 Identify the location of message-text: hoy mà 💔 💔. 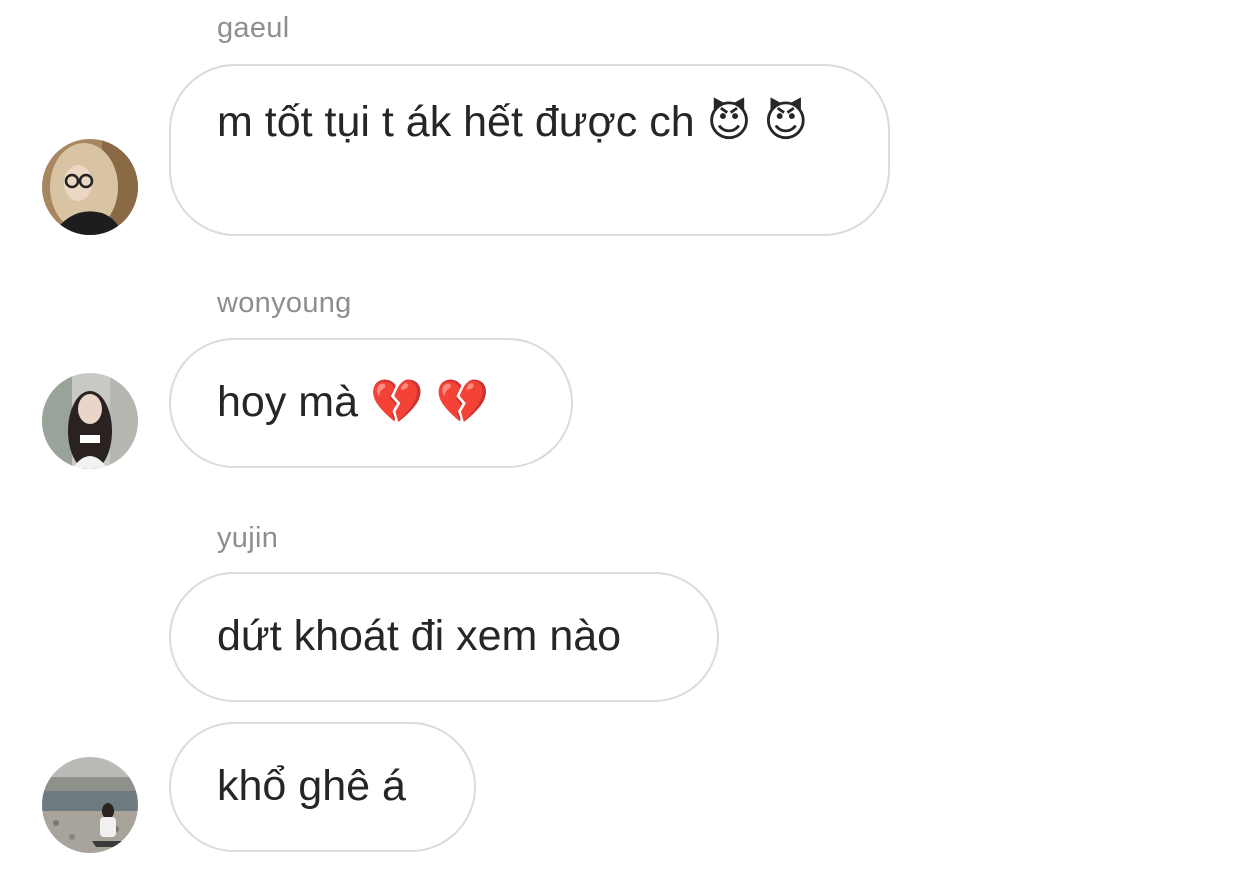
(353, 402).